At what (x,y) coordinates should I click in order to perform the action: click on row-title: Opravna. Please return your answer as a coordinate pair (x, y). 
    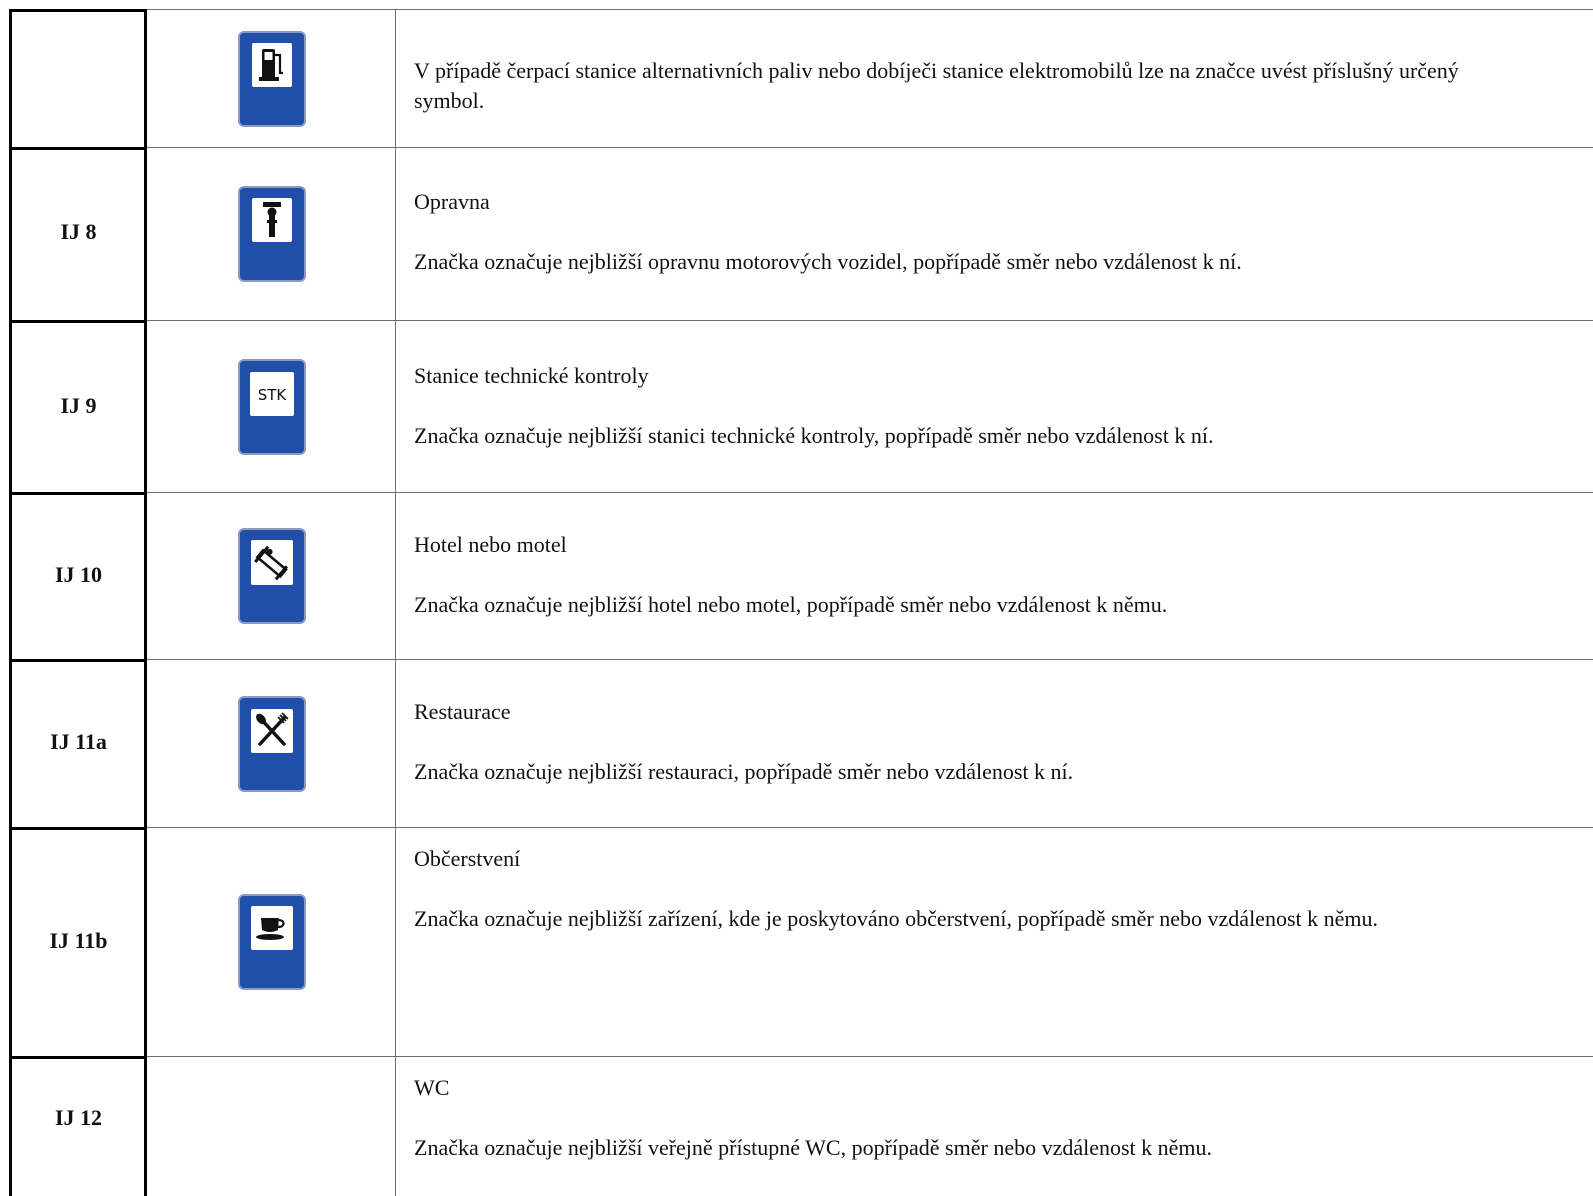
    Looking at the image, I should click on (452, 201).